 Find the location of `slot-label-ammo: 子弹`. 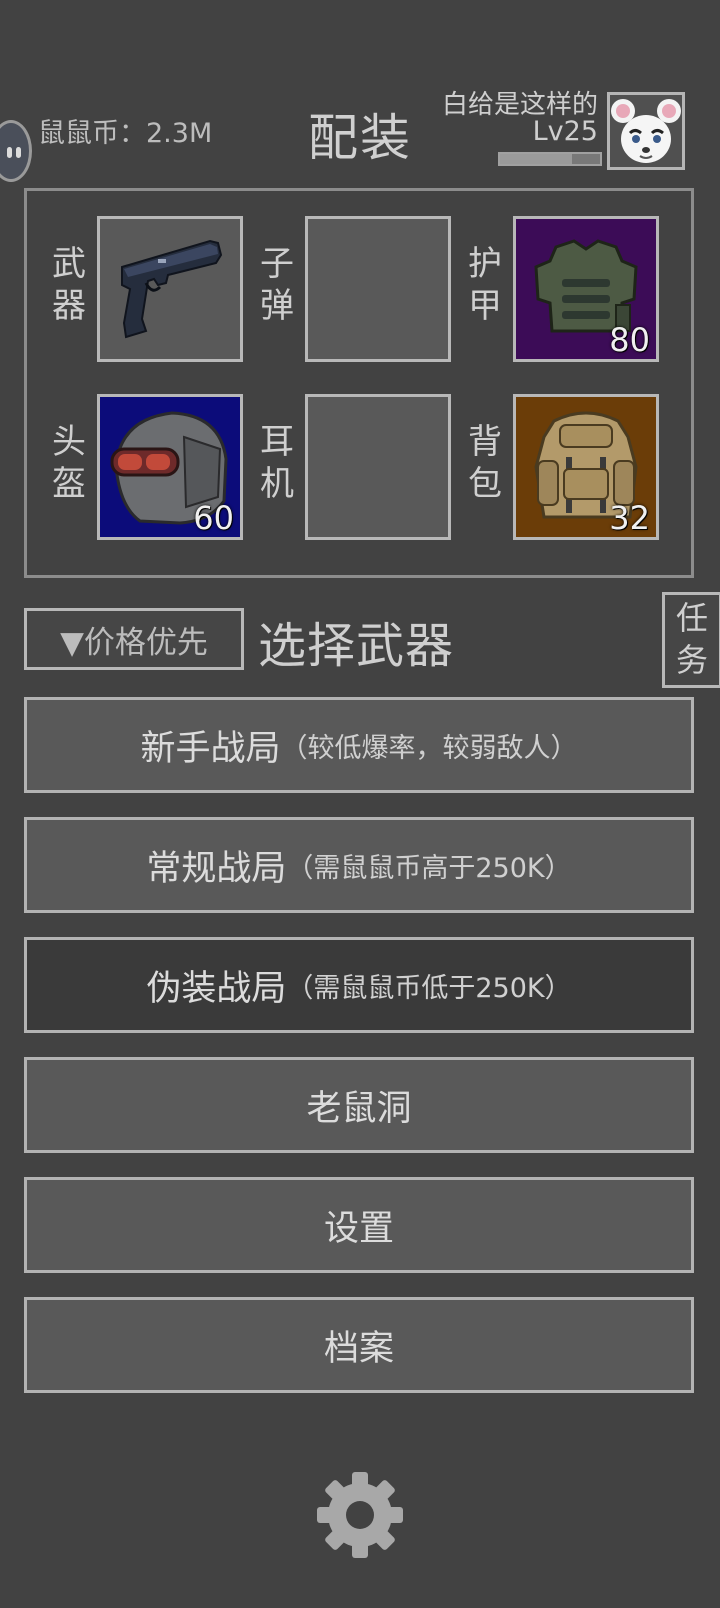

slot-label-ammo: 子弹 is located at coordinates (277, 285).